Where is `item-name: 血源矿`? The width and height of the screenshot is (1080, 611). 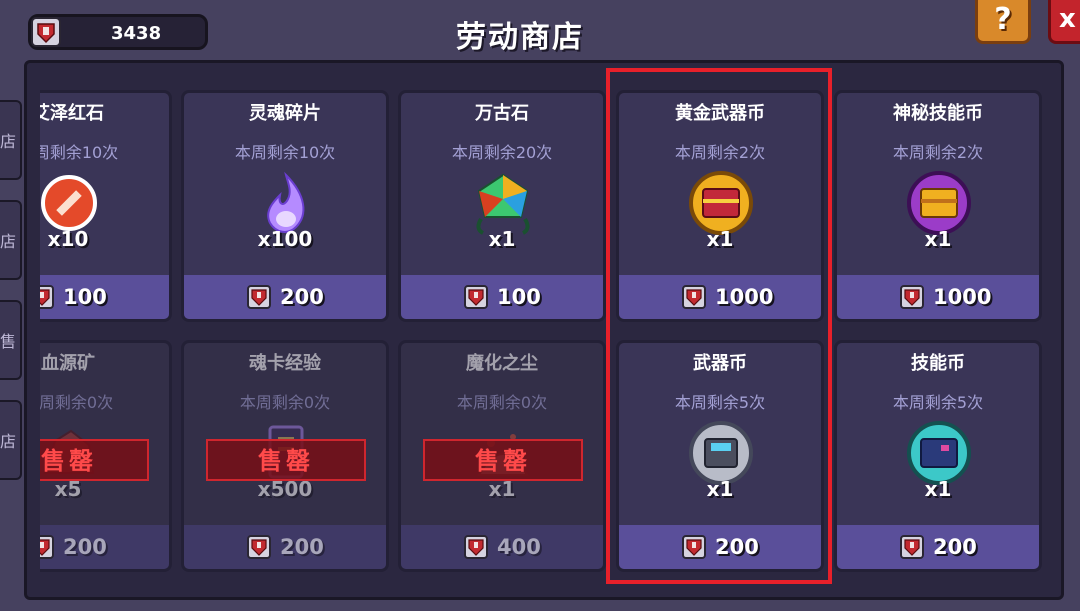
item-name: 血源矿 is located at coordinates (68, 363).